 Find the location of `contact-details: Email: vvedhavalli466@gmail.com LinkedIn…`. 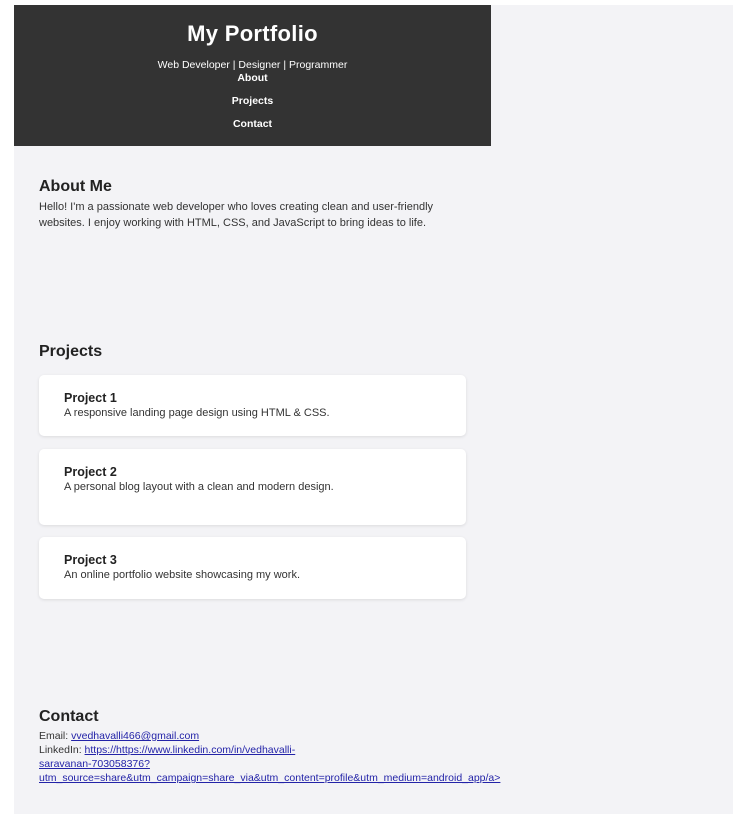

contact-details: Email: vvedhavalli466@gmail.com LinkedIn… is located at coordinates (386, 757).